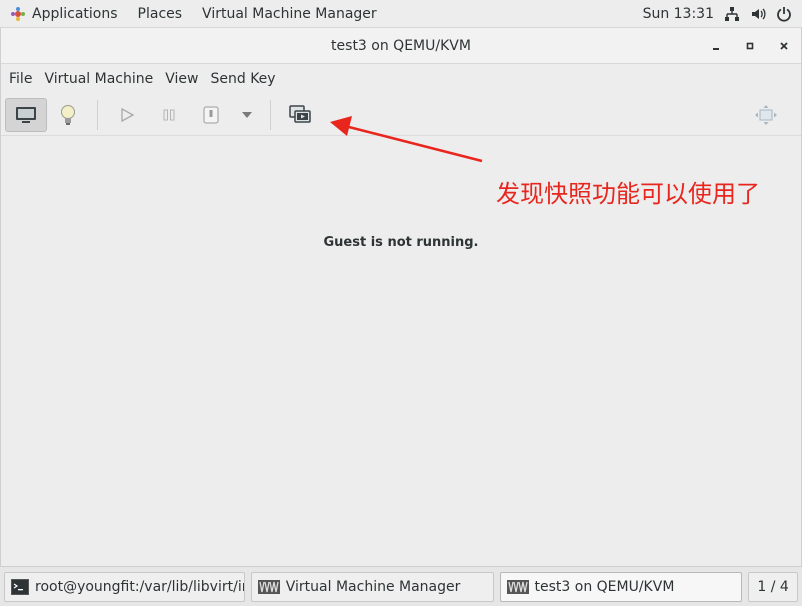 Image resolution: width=802 pixels, height=606 pixels. I want to click on clock: Sun 13:31, so click(678, 14).